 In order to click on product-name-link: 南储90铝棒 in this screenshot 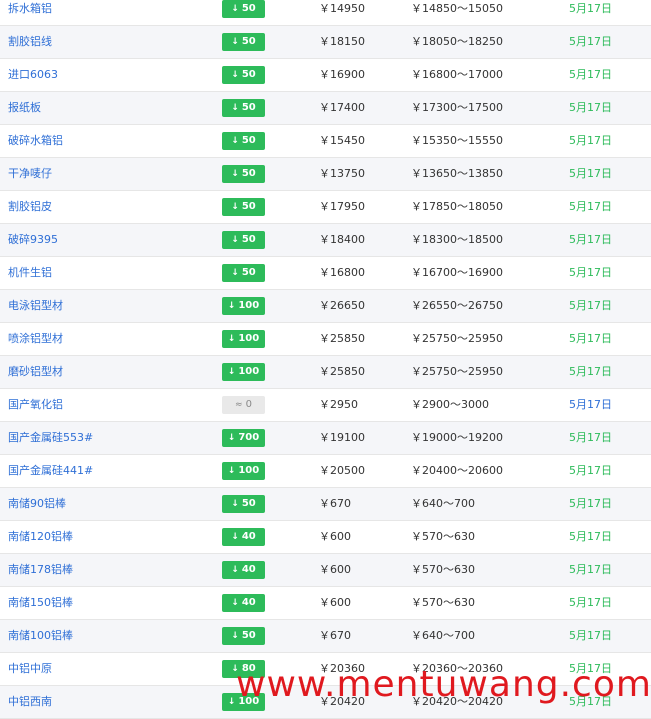, I will do `click(37, 504)`.